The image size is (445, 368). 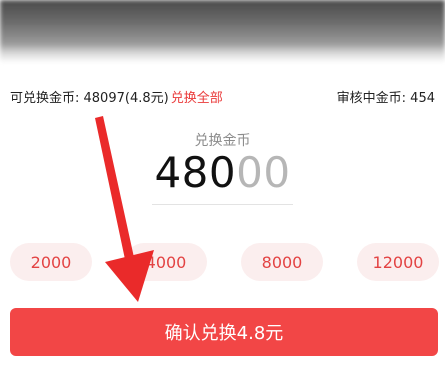 I want to click on exchangeable-coins-label: 可兑换金币: 48097(4.8元), so click(x=89, y=98).